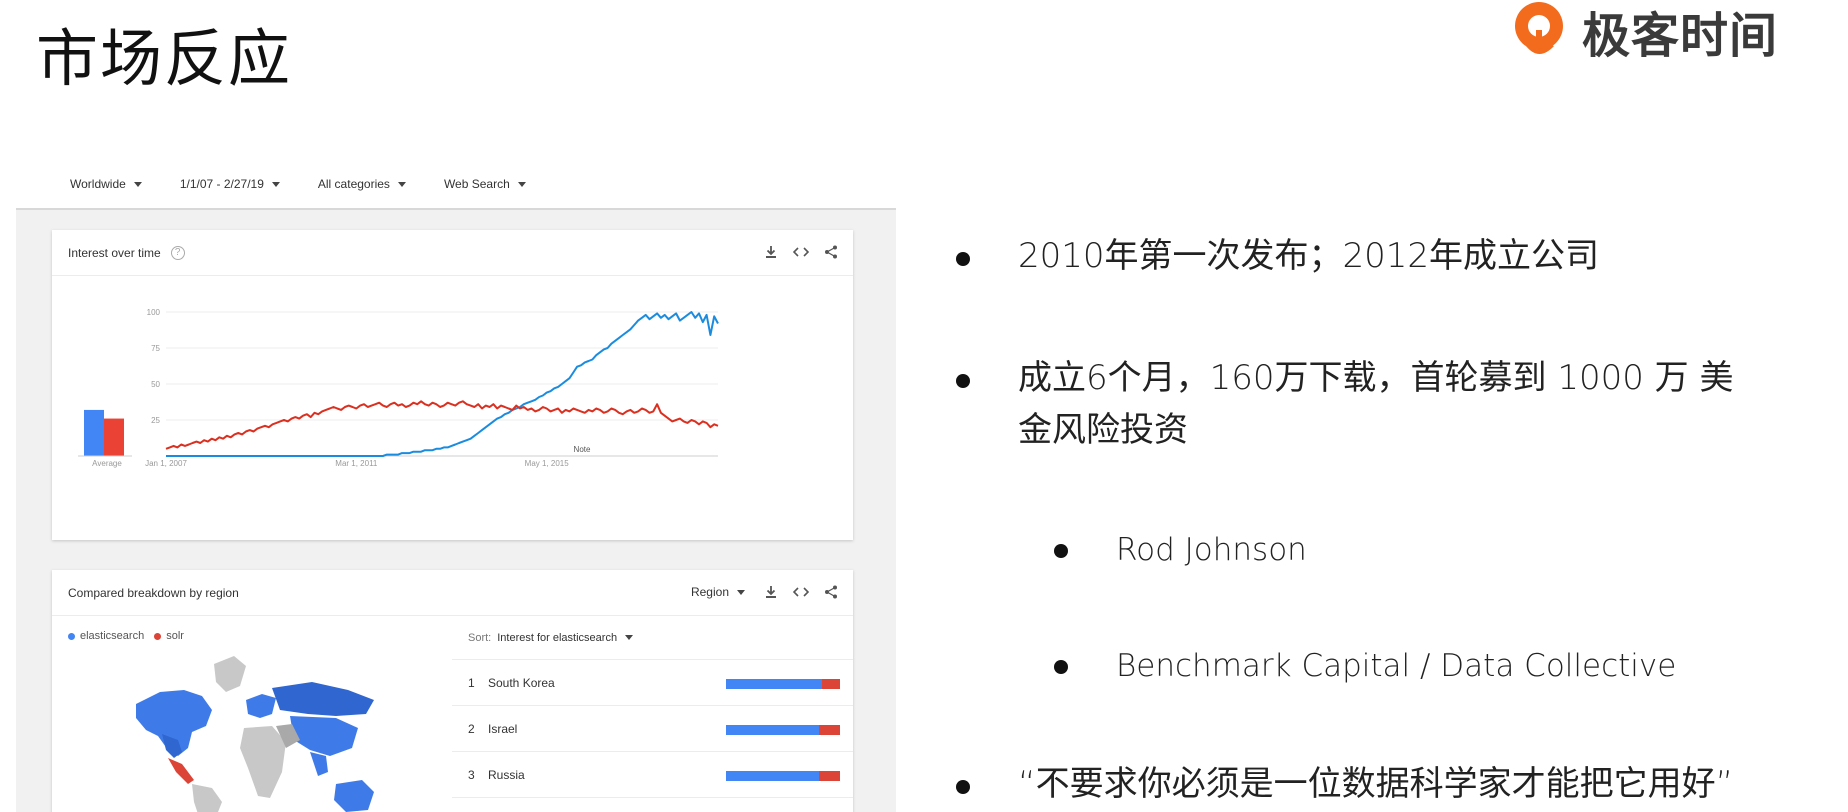  Describe the element at coordinates (452, 593) in the screenshot. I see `card-header: Compared breakdown by region Region` at that location.